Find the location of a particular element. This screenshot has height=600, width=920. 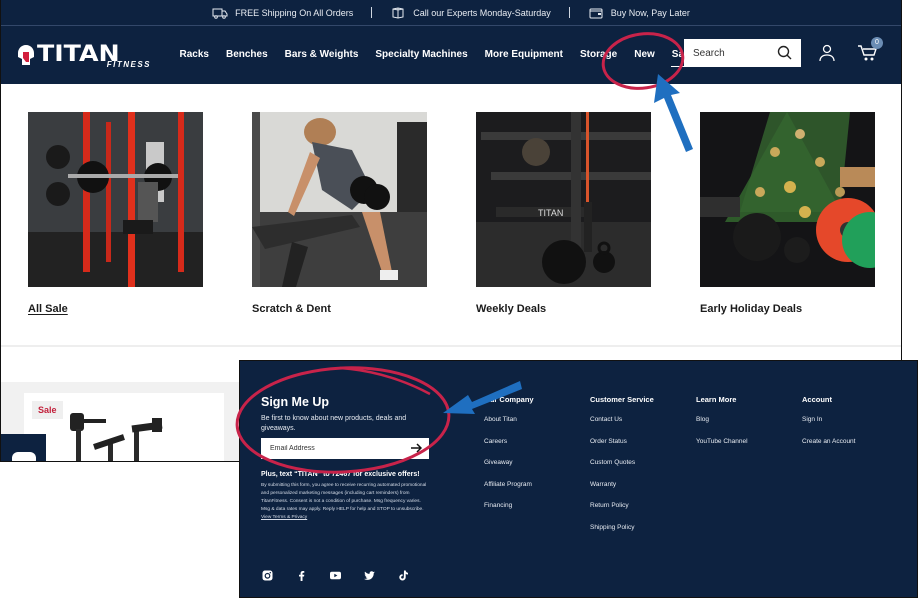

arrow-right-icon is located at coordinates (416, 448).